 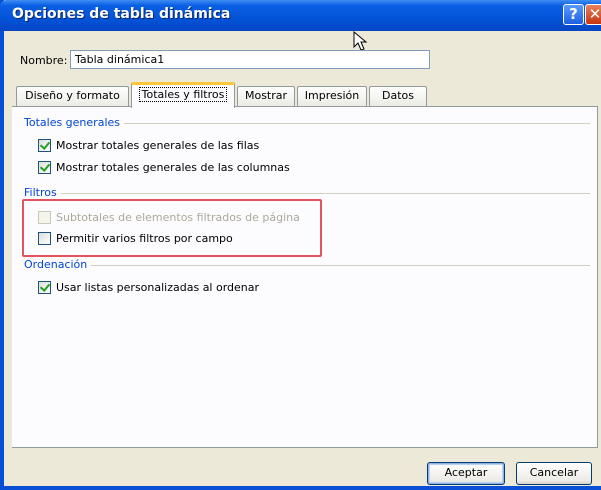 I want to click on tab-mostrar: Mostrar, so click(x=266, y=96).